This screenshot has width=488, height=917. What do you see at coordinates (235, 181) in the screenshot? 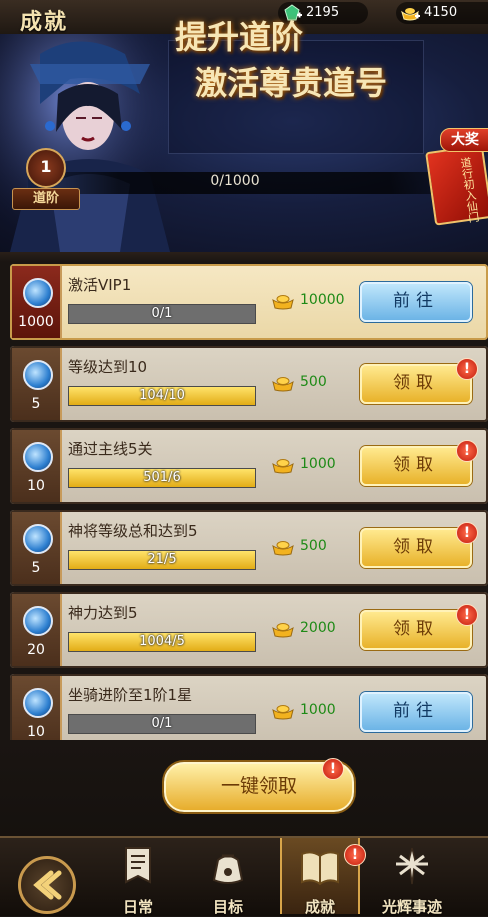
I see `rank-progress-text: 0/1000` at bounding box center [235, 181].